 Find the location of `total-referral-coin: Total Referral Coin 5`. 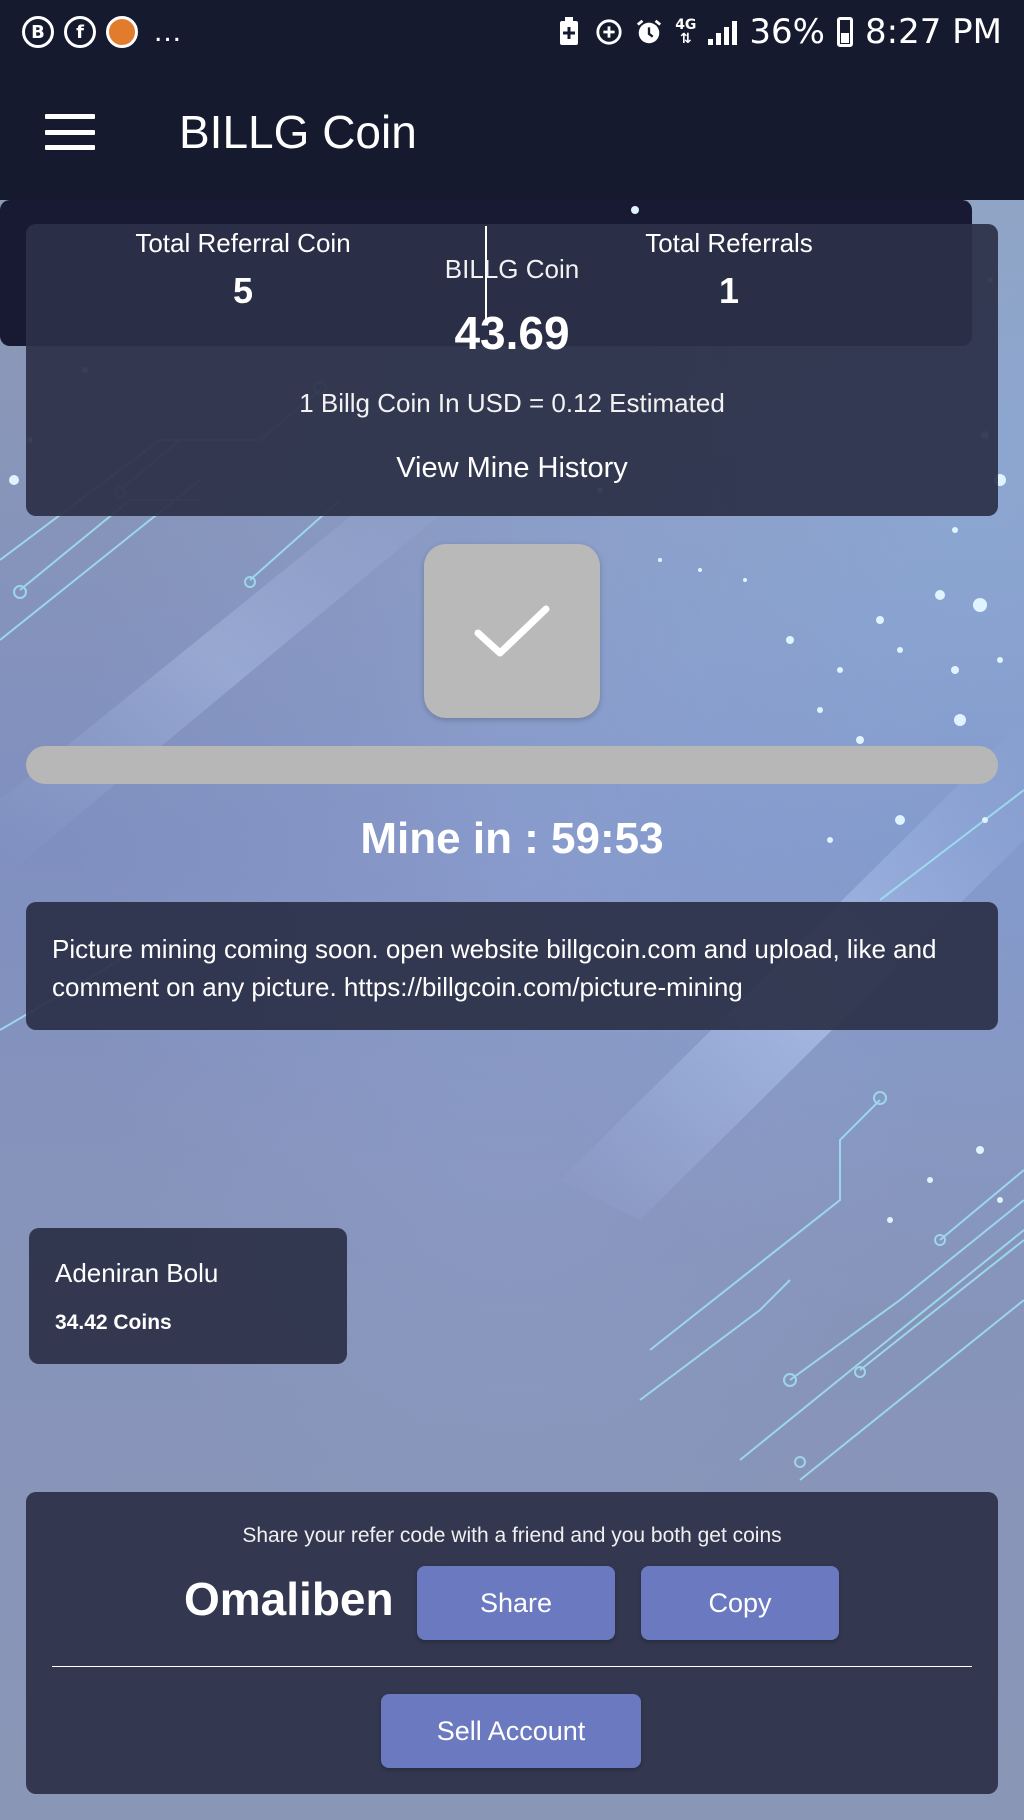

total-referral-coin: Total Referral Coin 5 is located at coordinates (243, 273).